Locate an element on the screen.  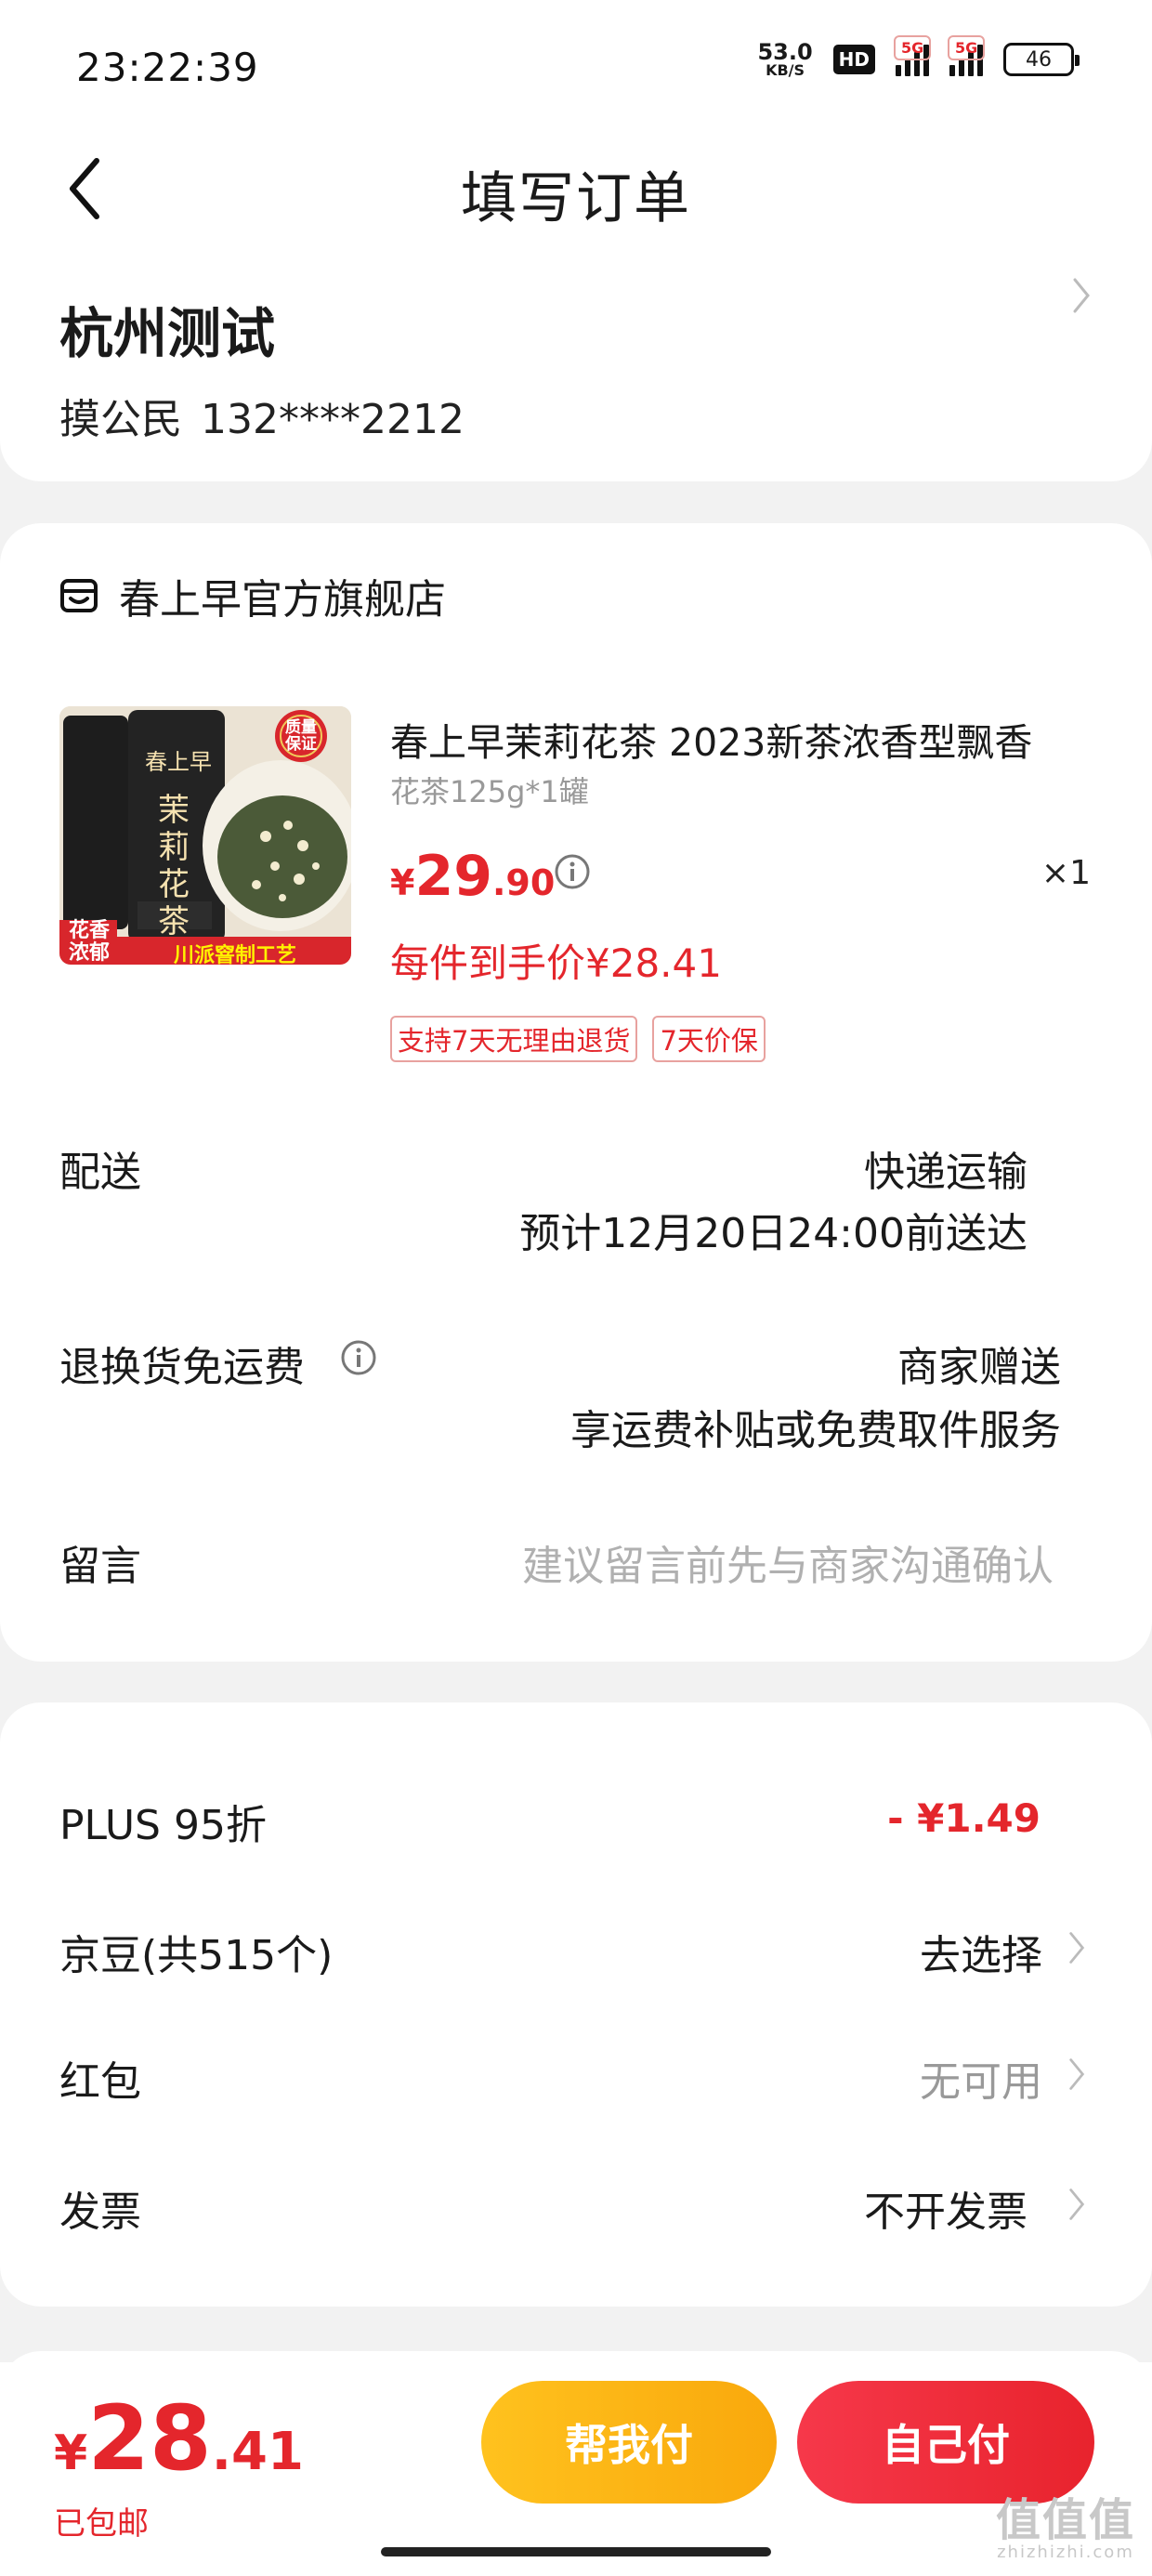
hongbao-label: 红包 is located at coordinates (100, 2082).